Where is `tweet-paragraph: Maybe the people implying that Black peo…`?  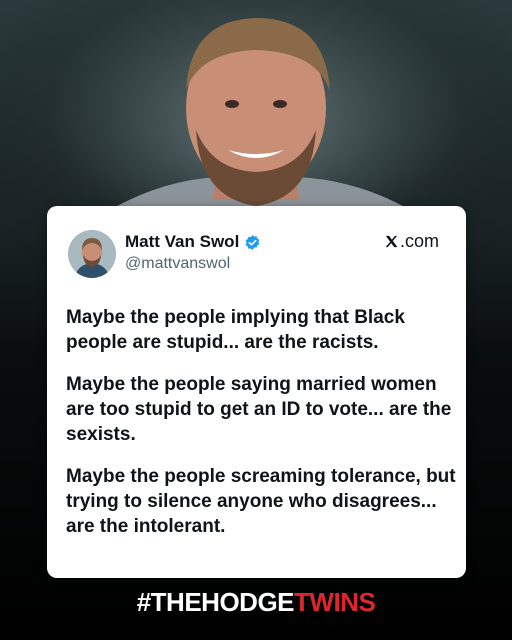 tweet-paragraph: Maybe the people implying that Black peo… is located at coordinates (235, 330).